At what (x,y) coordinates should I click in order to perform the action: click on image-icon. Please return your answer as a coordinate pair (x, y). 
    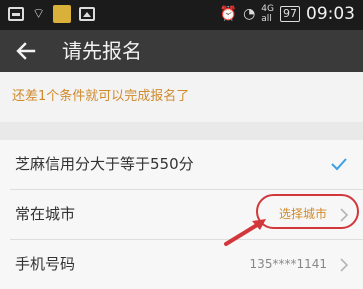
    Looking at the image, I should click on (87, 14).